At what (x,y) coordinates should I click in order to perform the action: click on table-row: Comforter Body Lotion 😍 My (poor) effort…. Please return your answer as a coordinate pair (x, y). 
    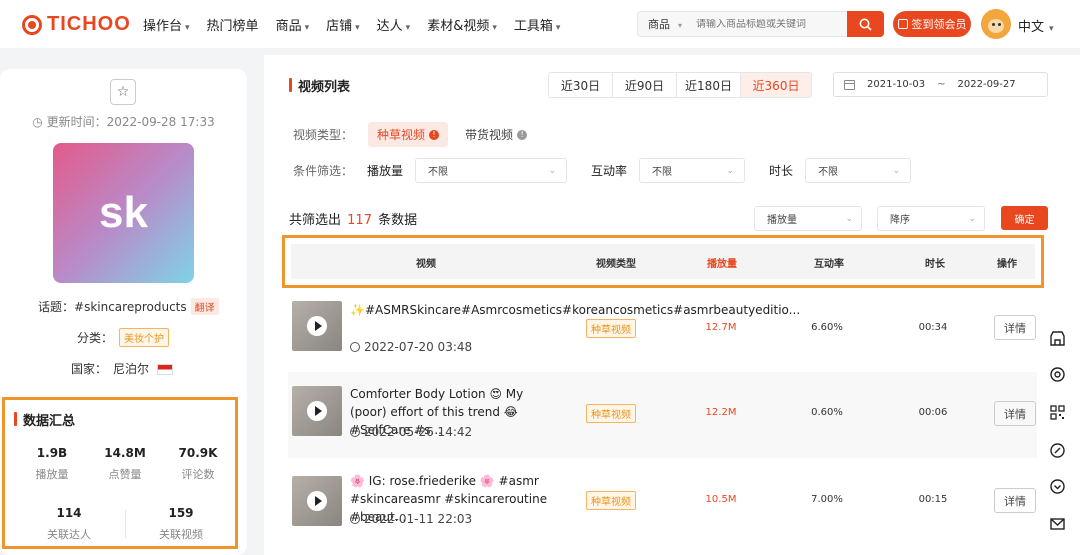
    Looking at the image, I should click on (666, 415).